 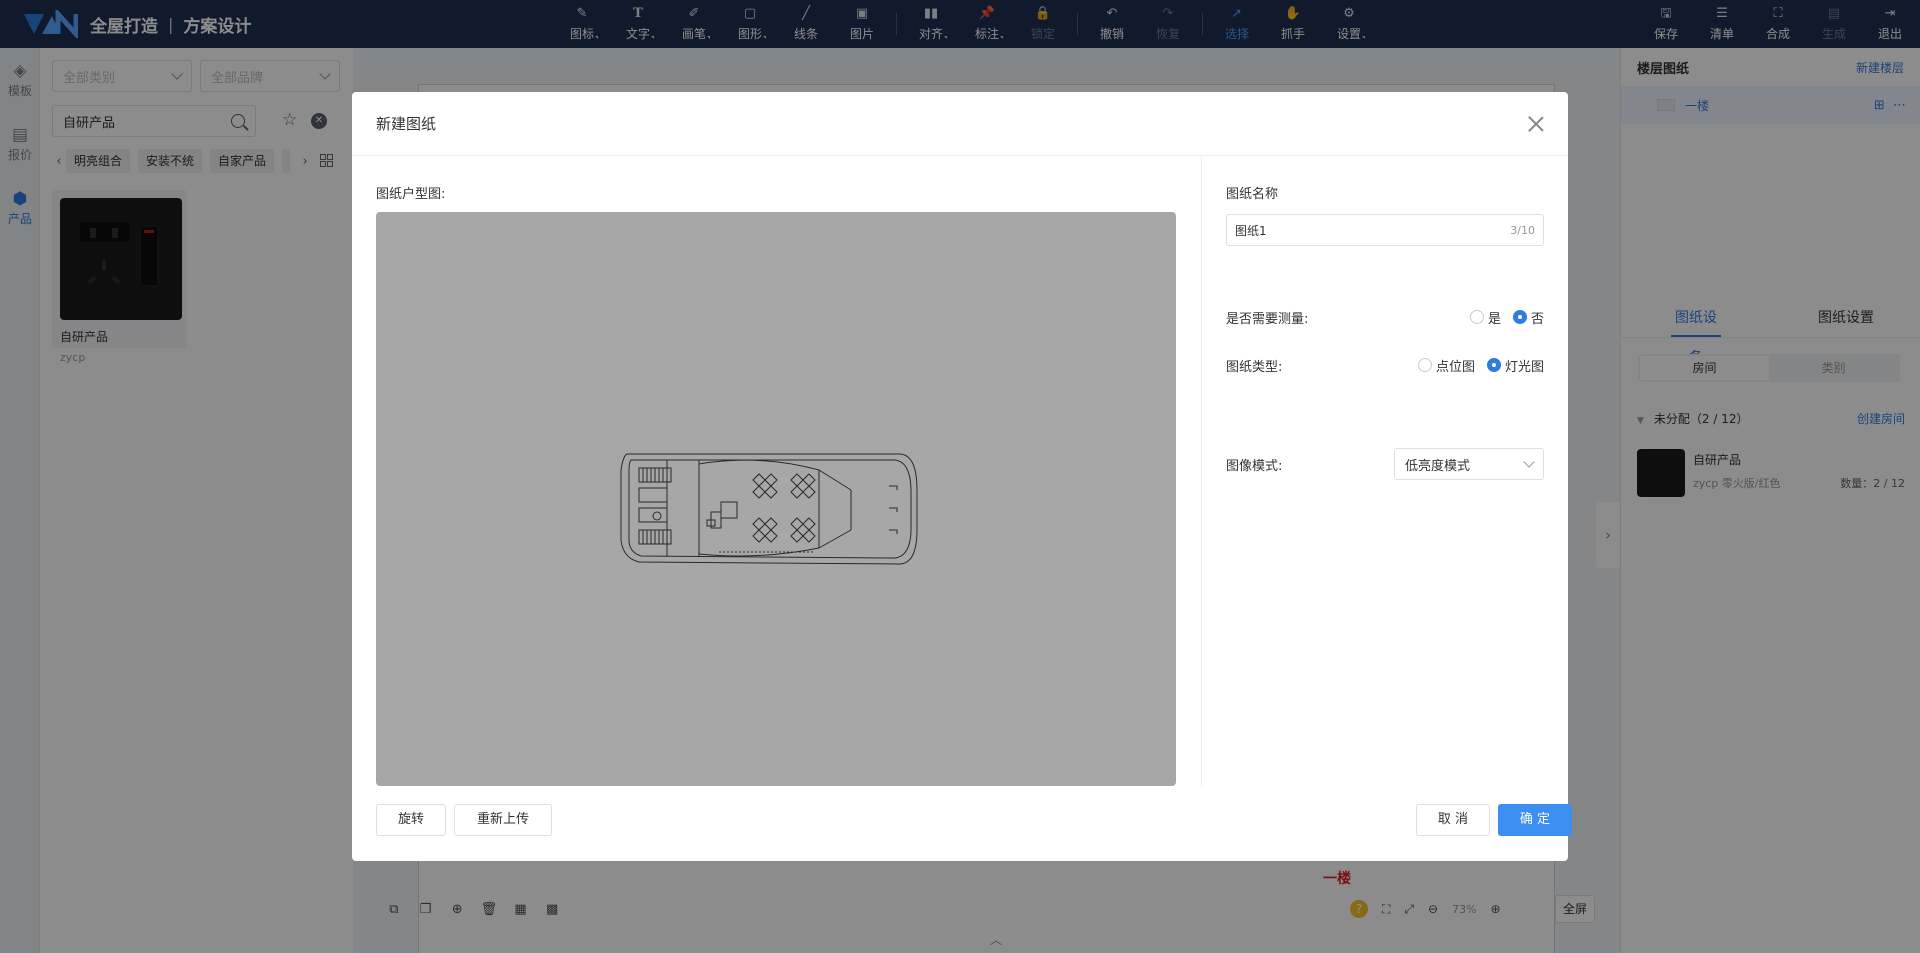 What do you see at coordinates (411, 820) in the screenshot?
I see `rotate-button: 旋转` at bounding box center [411, 820].